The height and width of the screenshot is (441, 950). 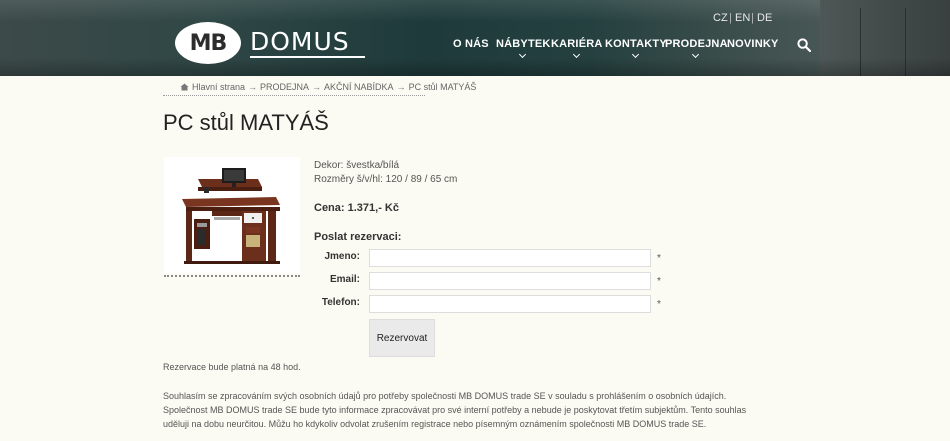 What do you see at coordinates (218, 87) in the screenshot?
I see `breadcrumb-home: Hlavní strana` at bounding box center [218, 87].